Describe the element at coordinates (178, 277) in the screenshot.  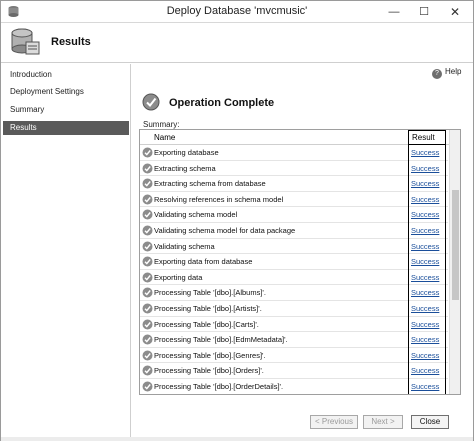
I see `step-name: Exporting data` at that location.